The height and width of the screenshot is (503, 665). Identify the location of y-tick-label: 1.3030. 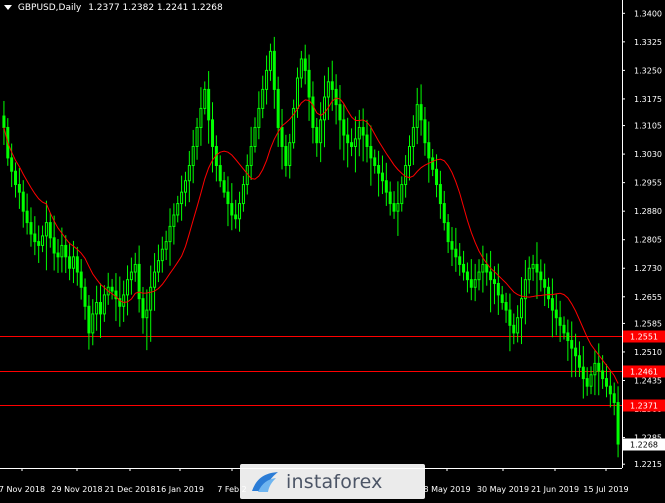
(648, 154).